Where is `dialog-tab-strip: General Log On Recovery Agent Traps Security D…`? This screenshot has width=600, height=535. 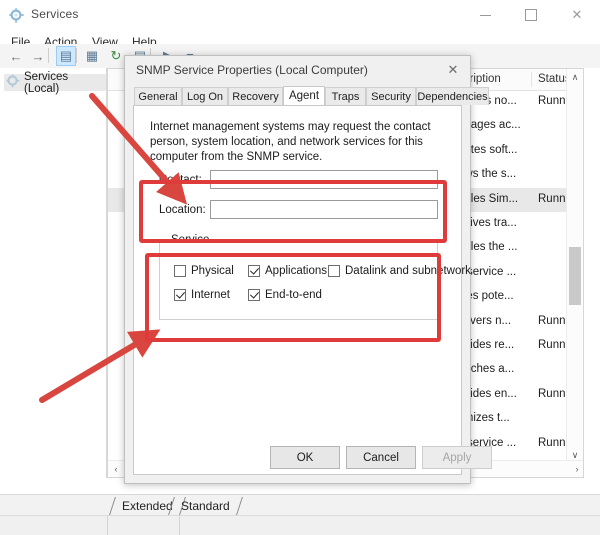
dialog-tab-strip: General Log On Recovery Agent Traps Security D… is located at coordinates (311, 95).